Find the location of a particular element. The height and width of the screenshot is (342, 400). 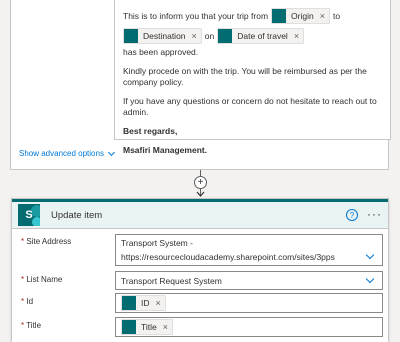

title-token: Title × is located at coordinates (147, 327).